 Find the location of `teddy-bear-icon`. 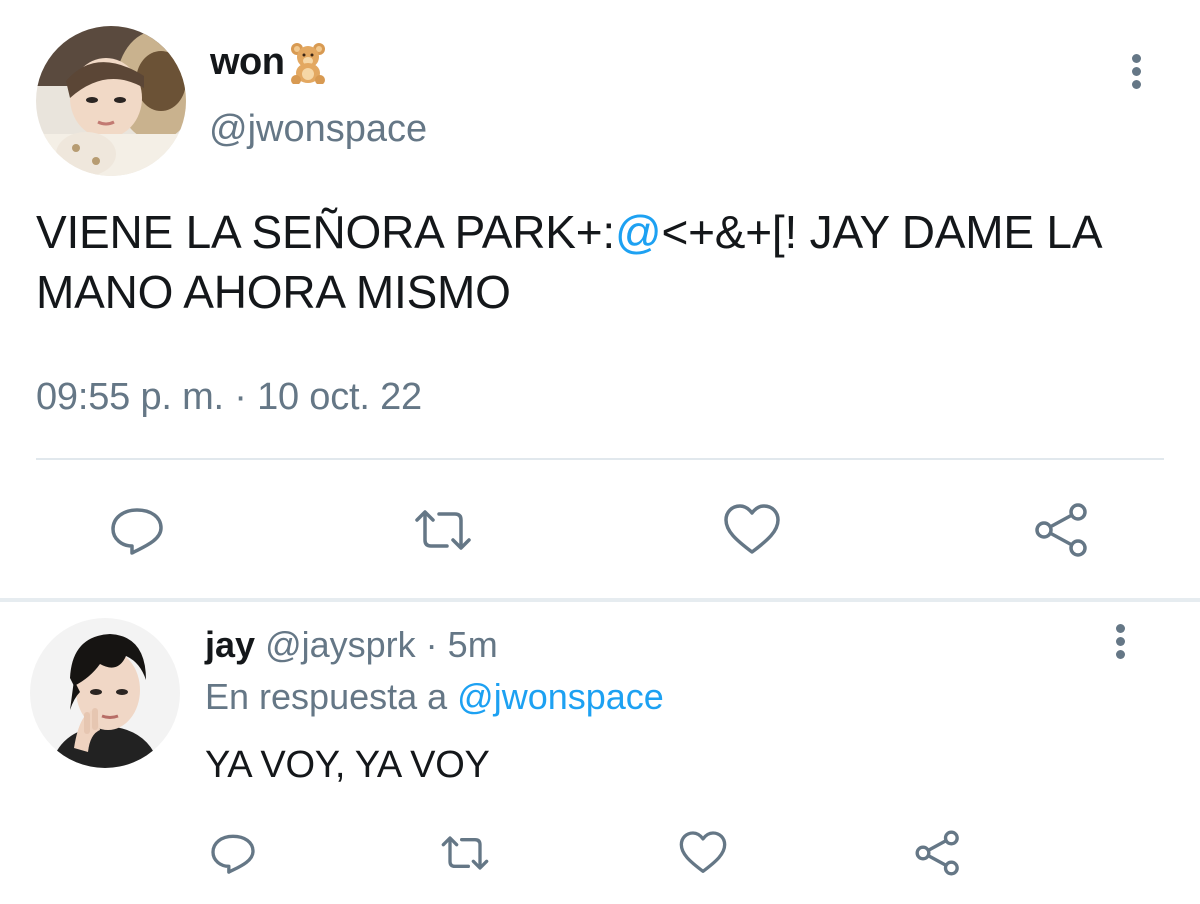

teddy-bear-icon is located at coordinates (308, 62).